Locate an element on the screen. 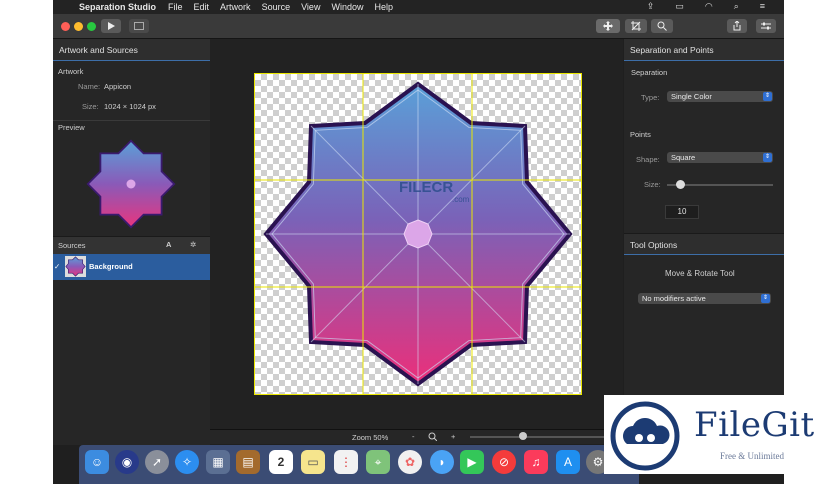 This screenshot has width=836, height=484. artwork-sources-header: Artwork and Sources is located at coordinates (131, 50).